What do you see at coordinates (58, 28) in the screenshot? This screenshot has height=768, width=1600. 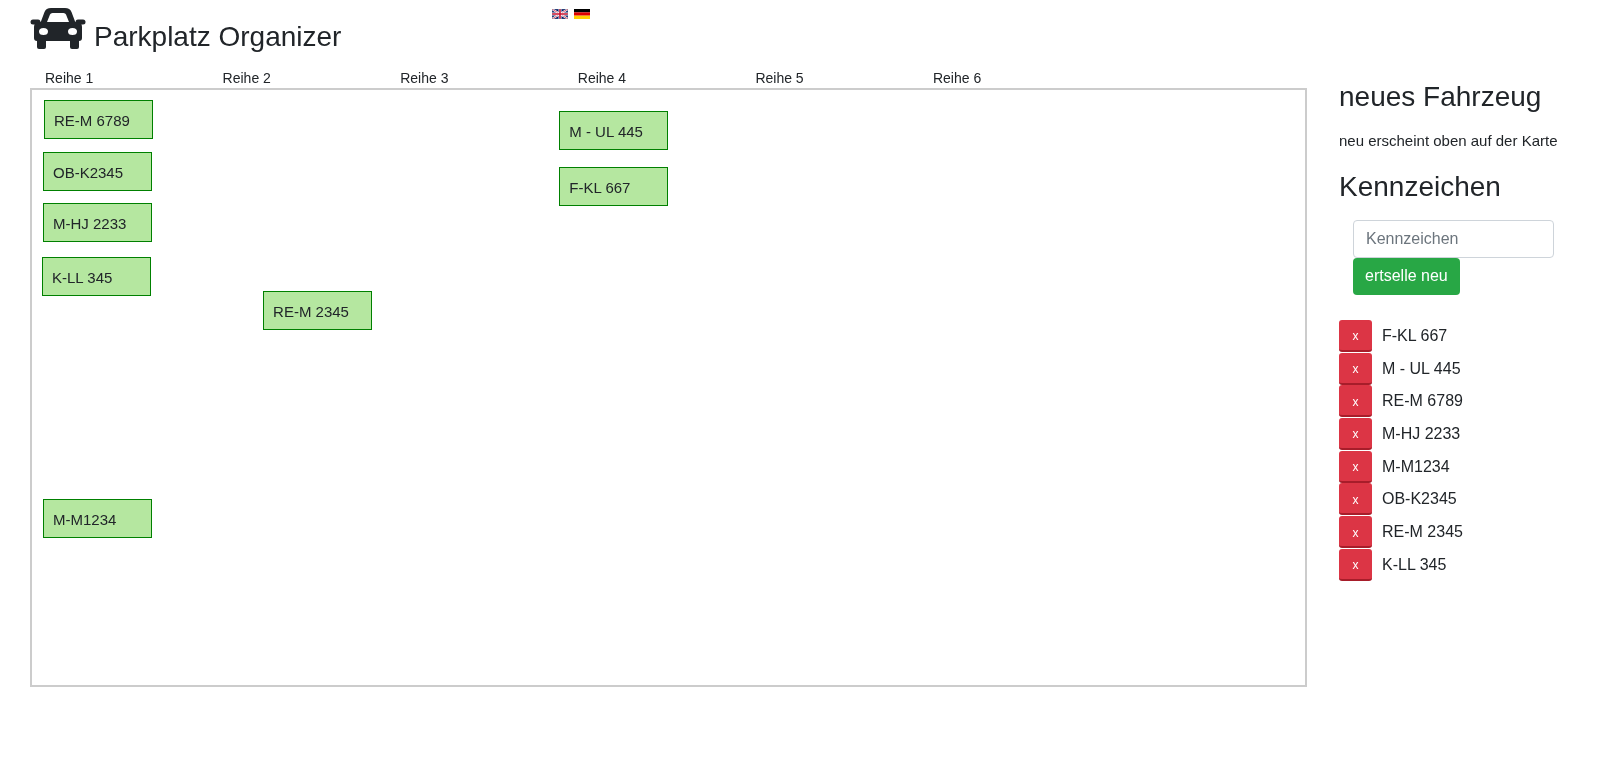 I see `car-icon` at bounding box center [58, 28].